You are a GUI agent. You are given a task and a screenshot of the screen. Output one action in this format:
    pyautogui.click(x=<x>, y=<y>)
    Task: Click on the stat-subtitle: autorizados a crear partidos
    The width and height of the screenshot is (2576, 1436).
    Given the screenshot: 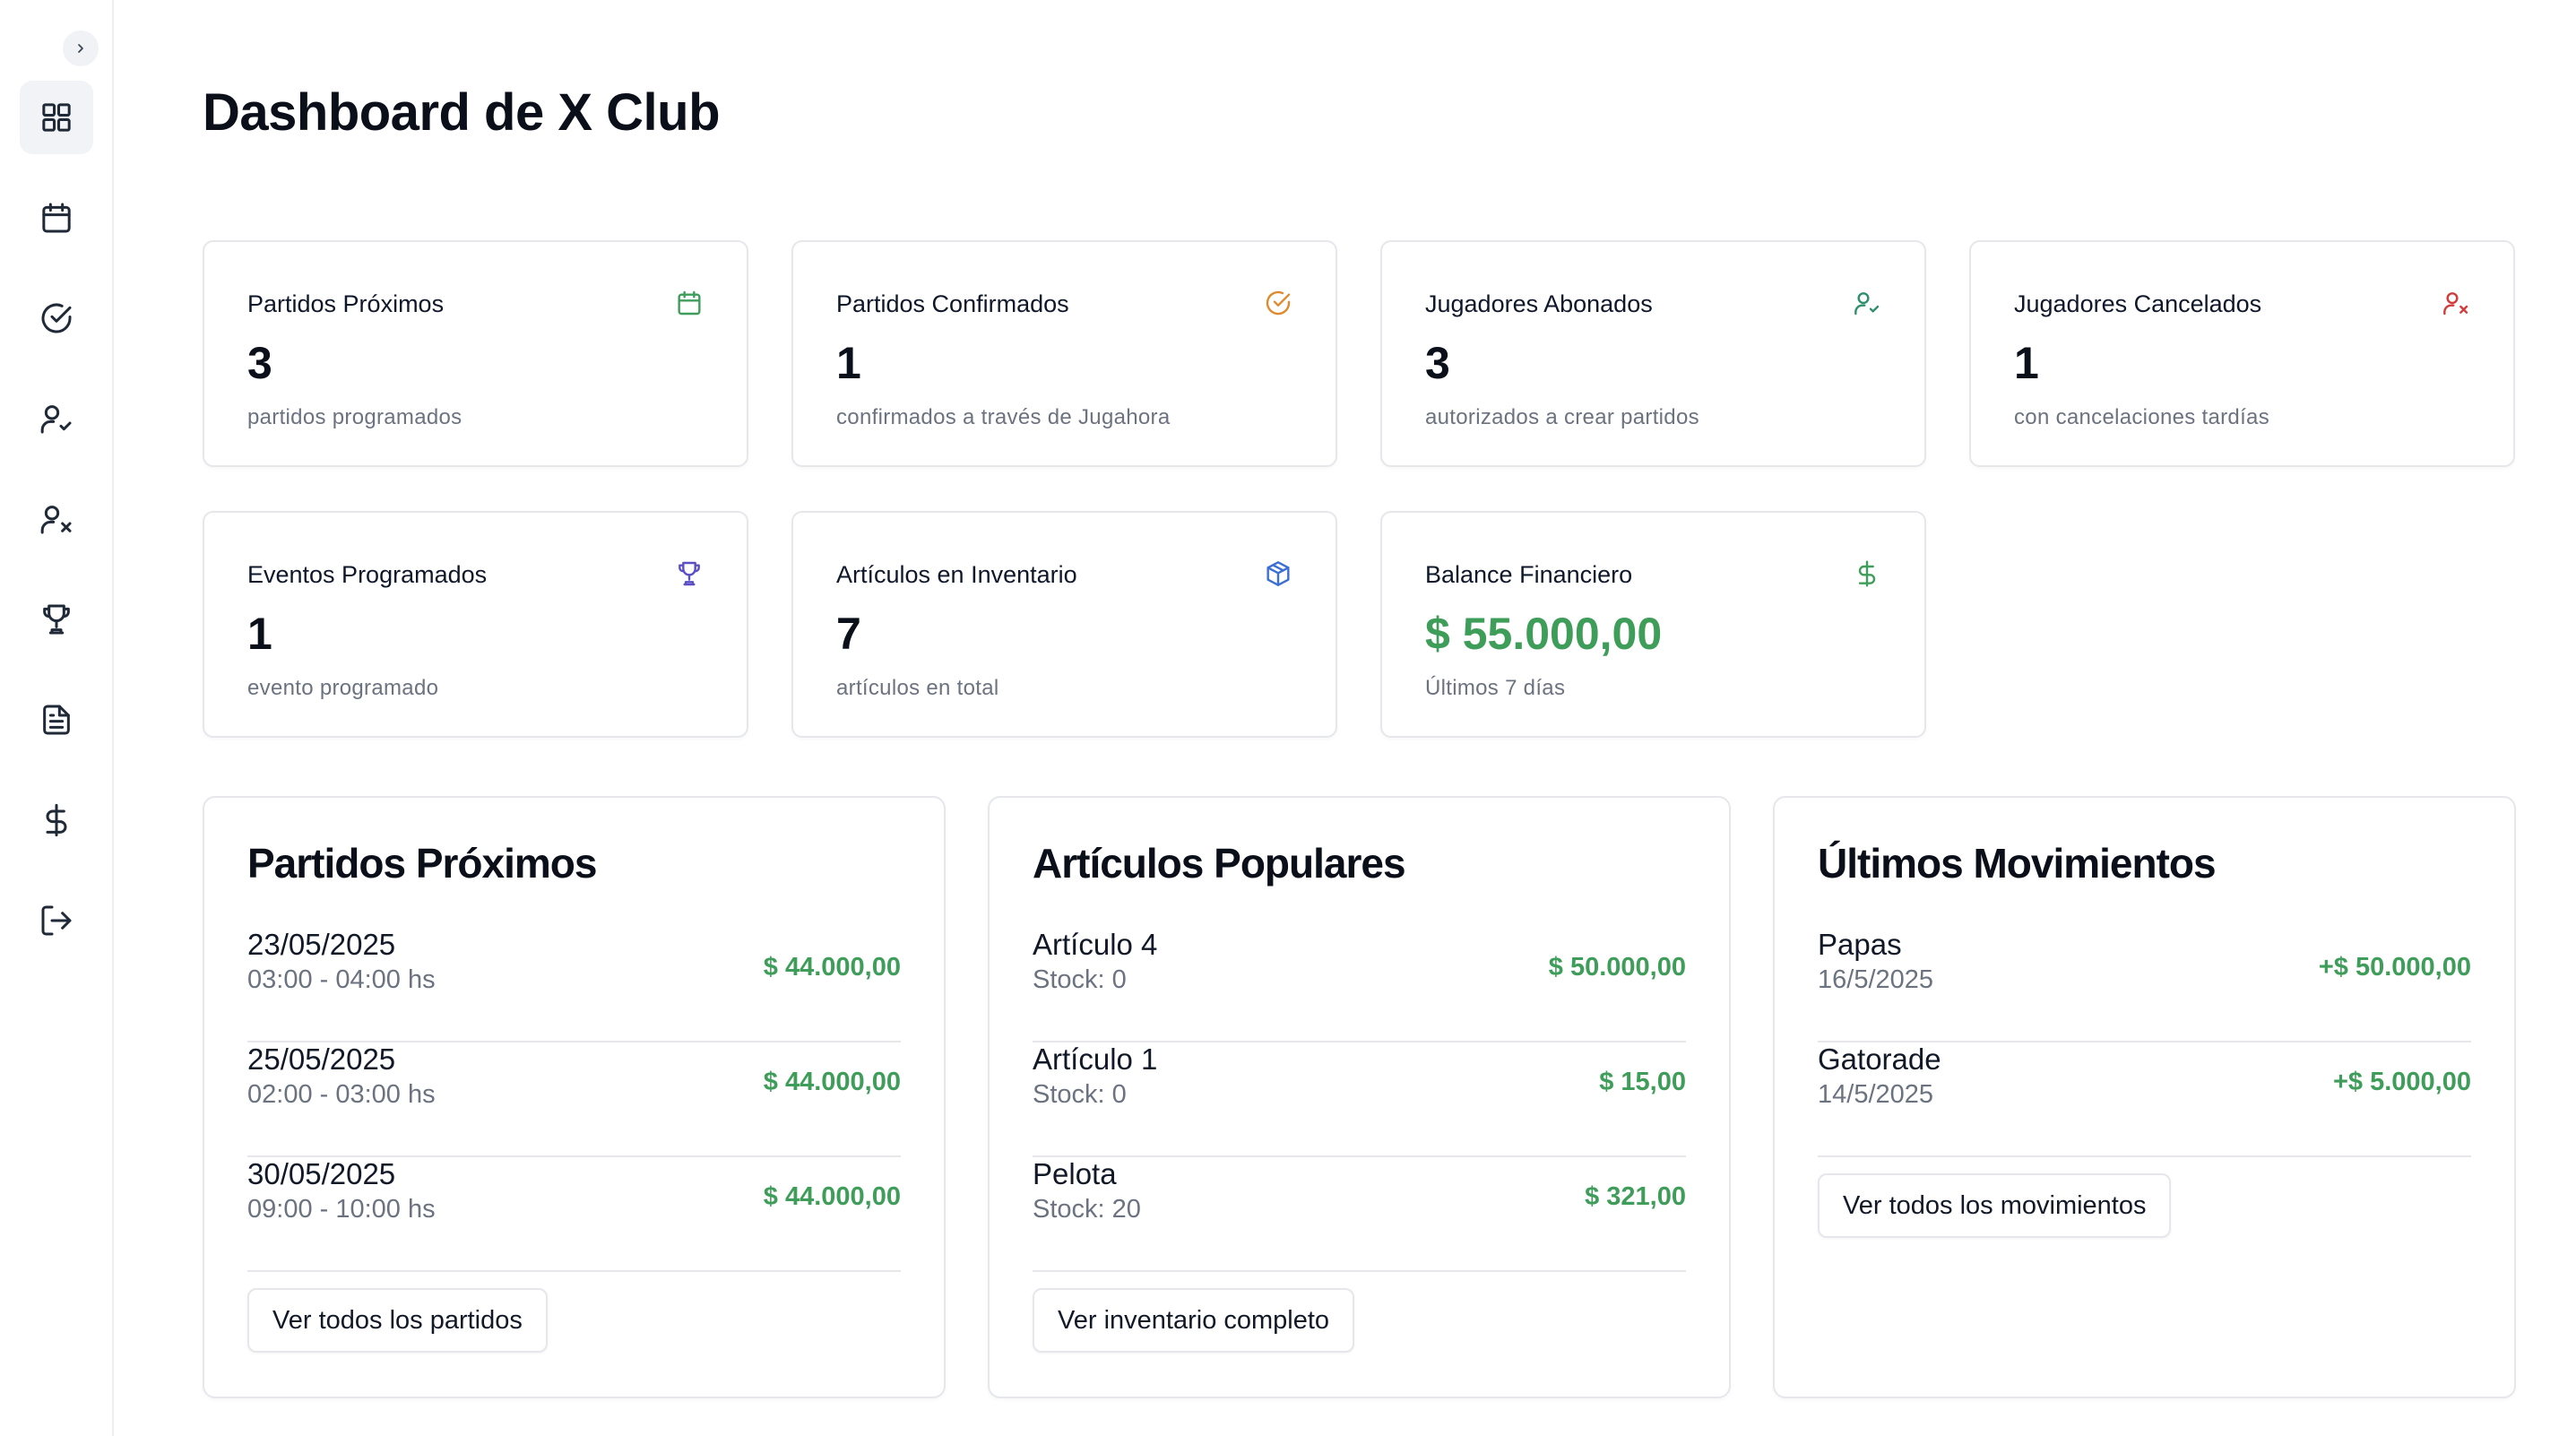 What is the action you would take?
    pyautogui.click(x=1562, y=417)
    